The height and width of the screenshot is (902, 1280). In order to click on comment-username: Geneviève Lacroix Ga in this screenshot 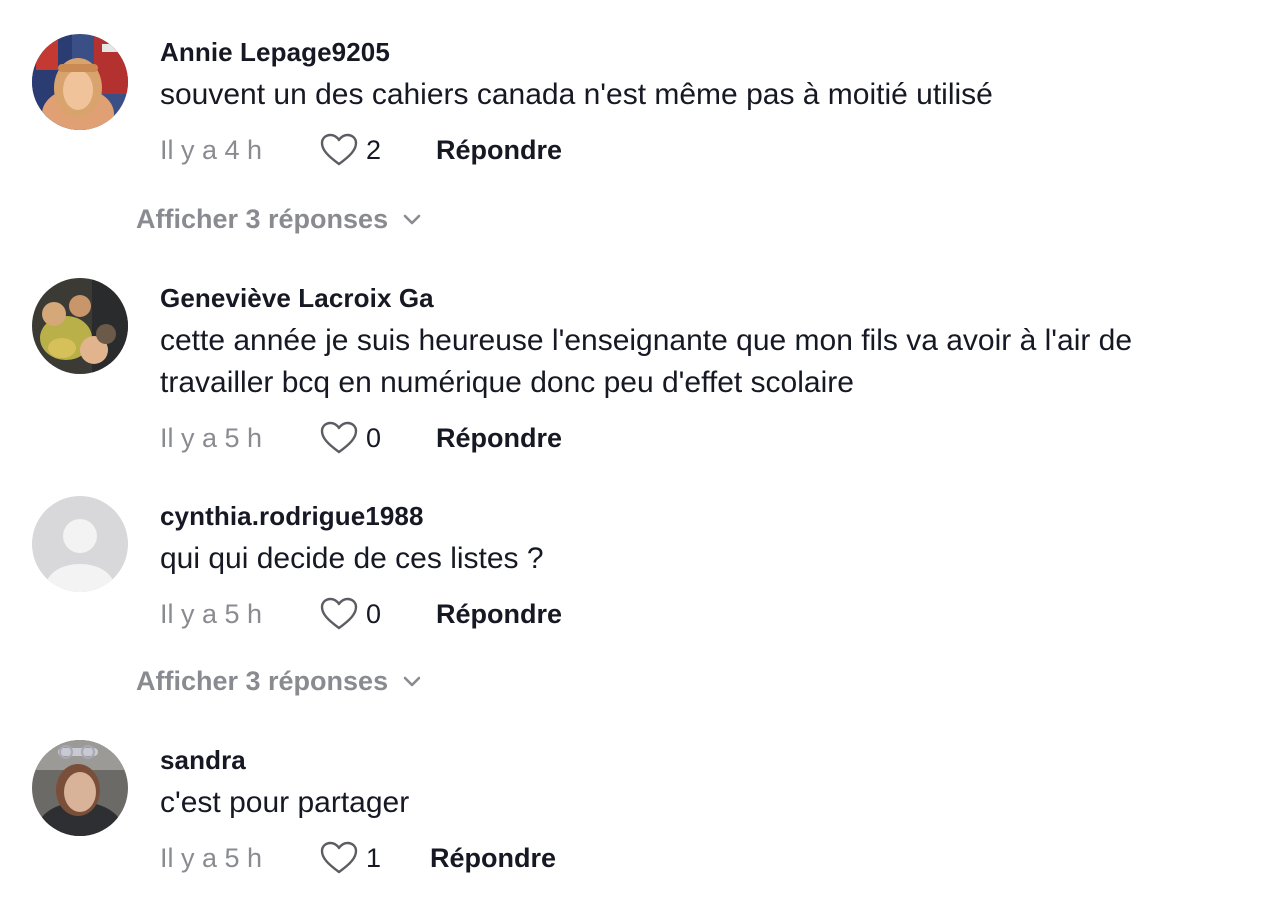, I will do `click(705, 298)`.